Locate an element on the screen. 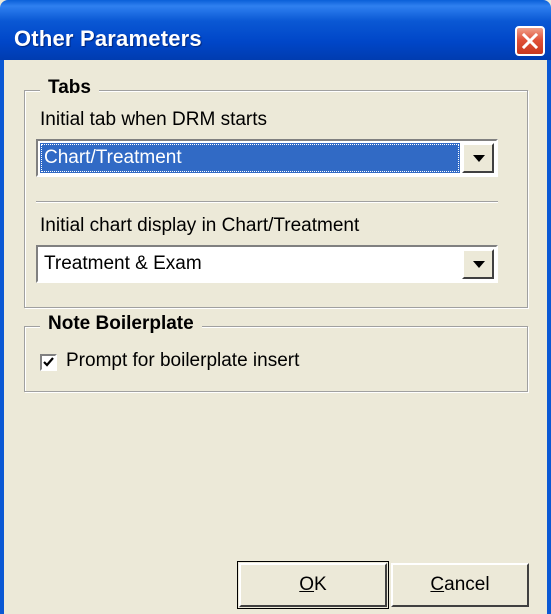  window-title: Other Parameters is located at coordinates (108, 38).